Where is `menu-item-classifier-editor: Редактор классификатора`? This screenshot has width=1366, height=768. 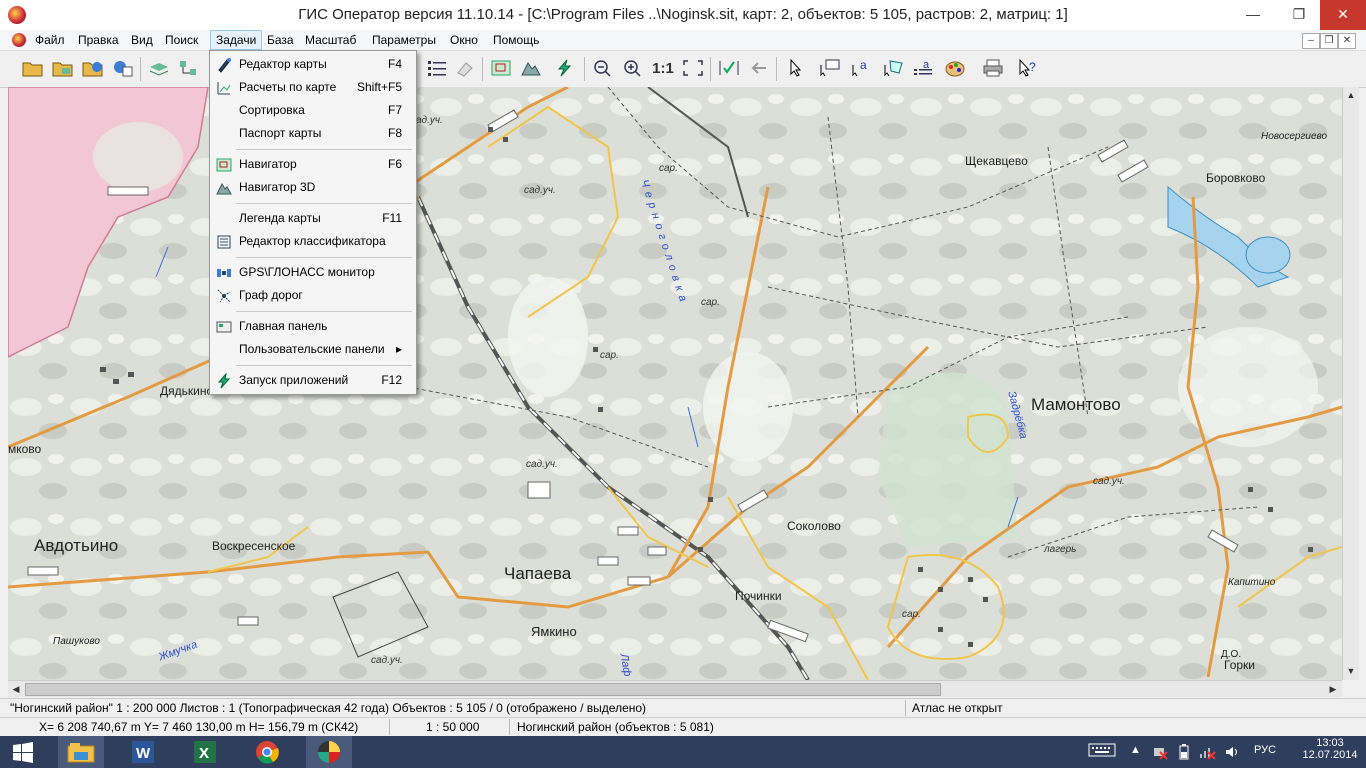
menu-item-classifier-editor: Редактор классификатора is located at coordinates (313, 242).